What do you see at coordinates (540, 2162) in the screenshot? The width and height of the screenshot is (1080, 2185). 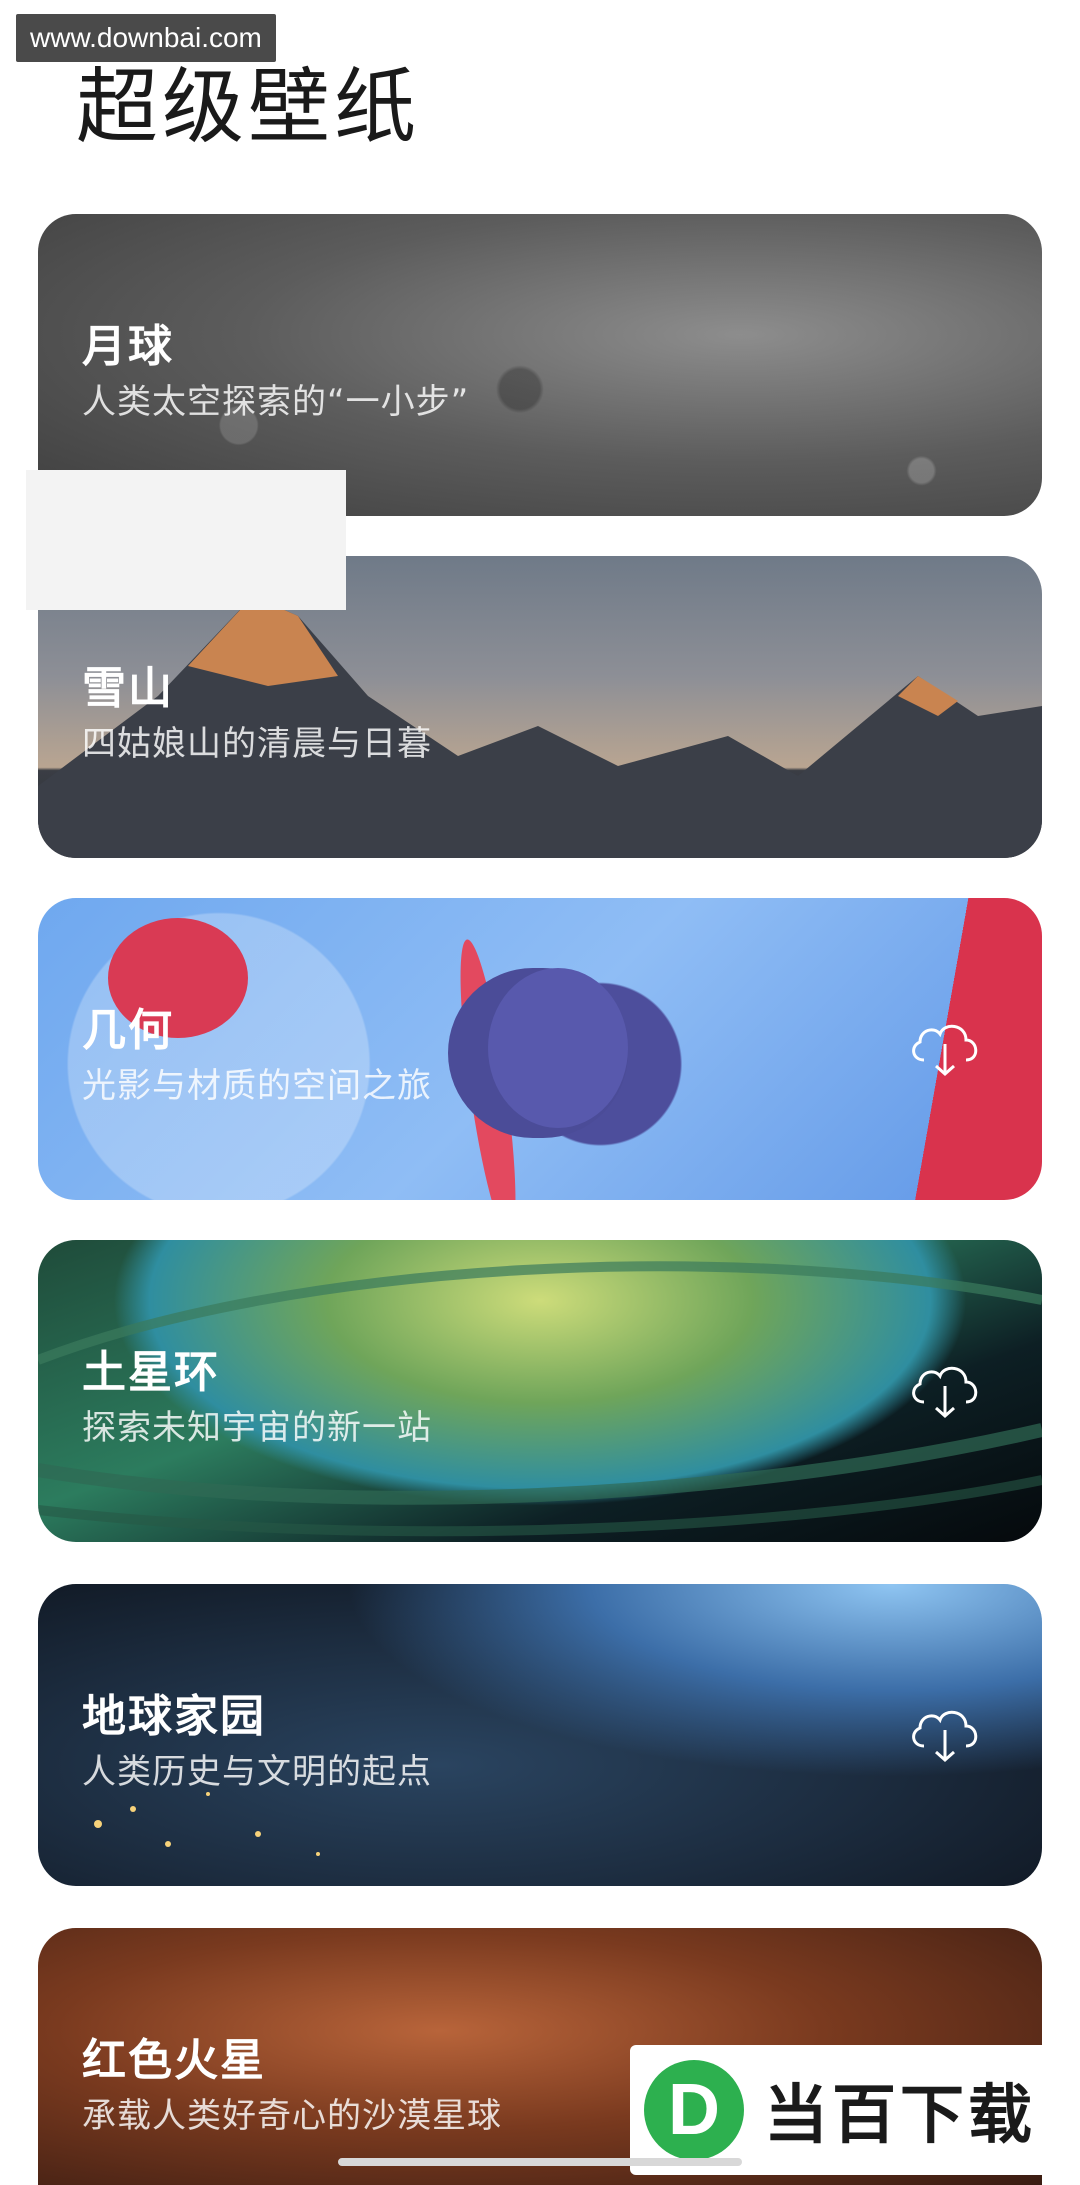 I see `home-indicator` at bounding box center [540, 2162].